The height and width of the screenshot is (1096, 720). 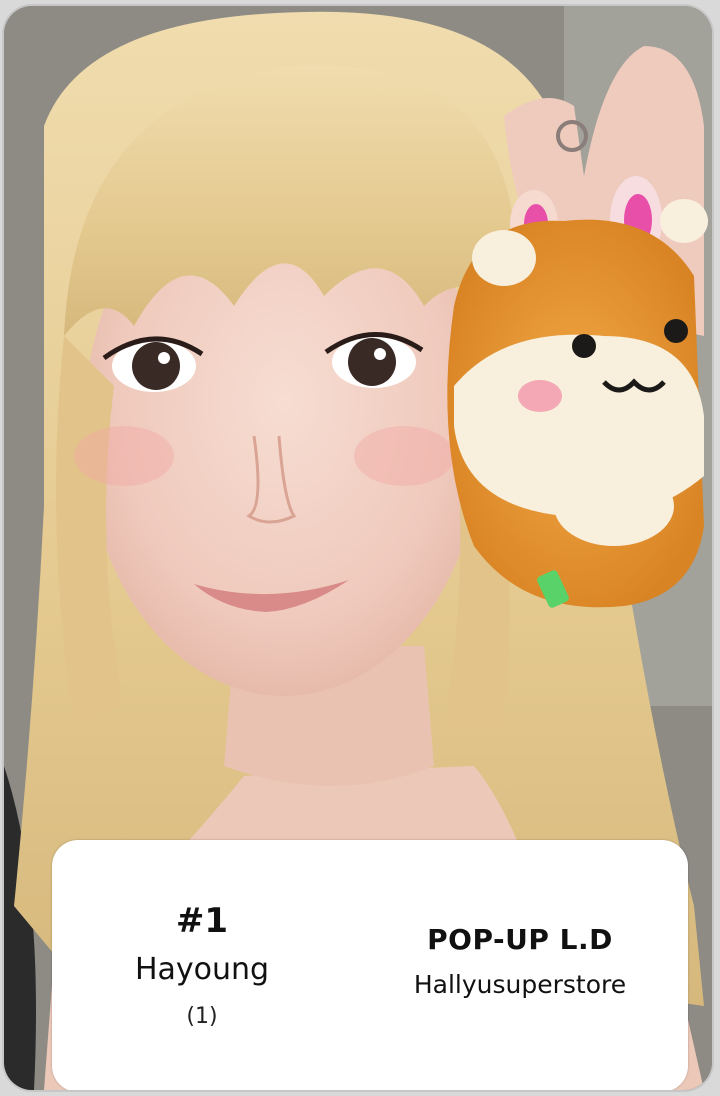 I want to click on event-name: POP-UP L.D, so click(x=520, y=939).